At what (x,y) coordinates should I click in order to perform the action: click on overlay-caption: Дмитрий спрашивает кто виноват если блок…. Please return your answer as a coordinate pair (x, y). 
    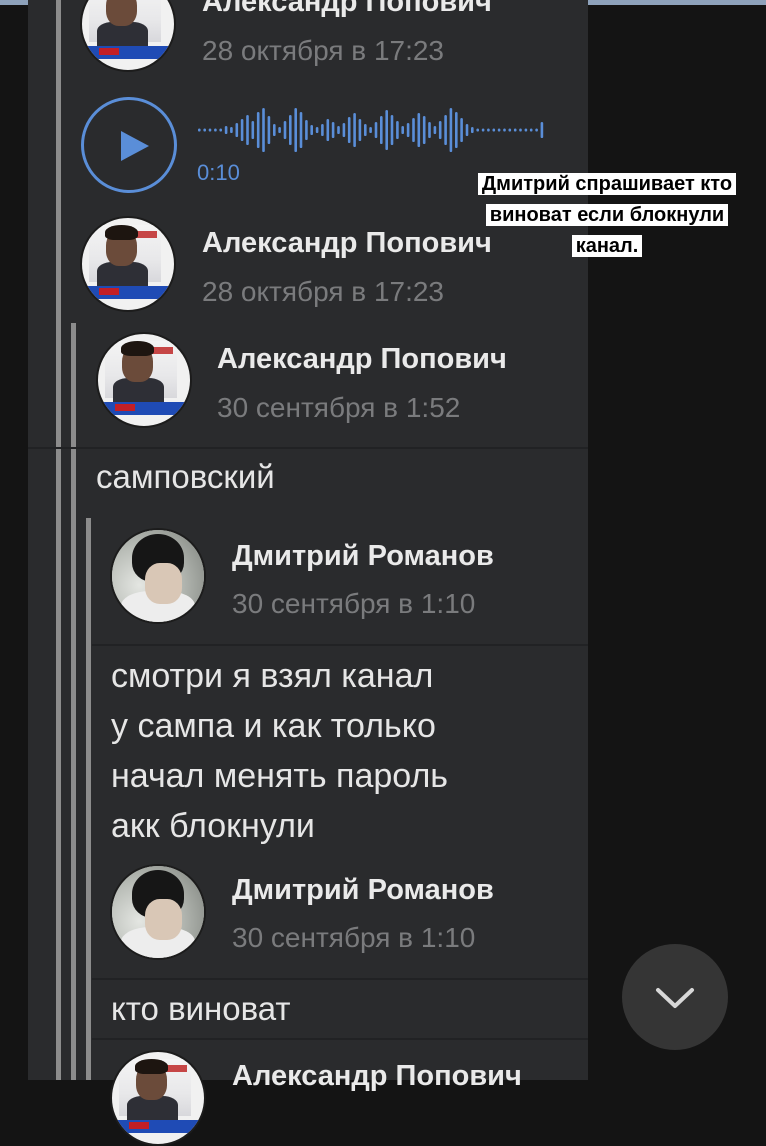
    Looking at the image, I should click on (607, 215).